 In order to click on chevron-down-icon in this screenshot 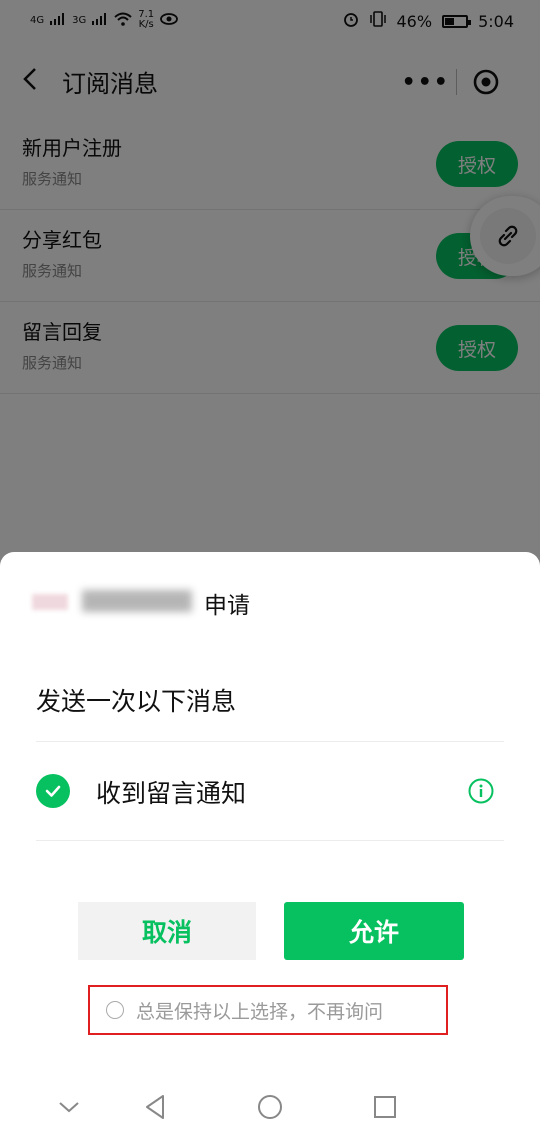, I will do `click(69, 1107)`.